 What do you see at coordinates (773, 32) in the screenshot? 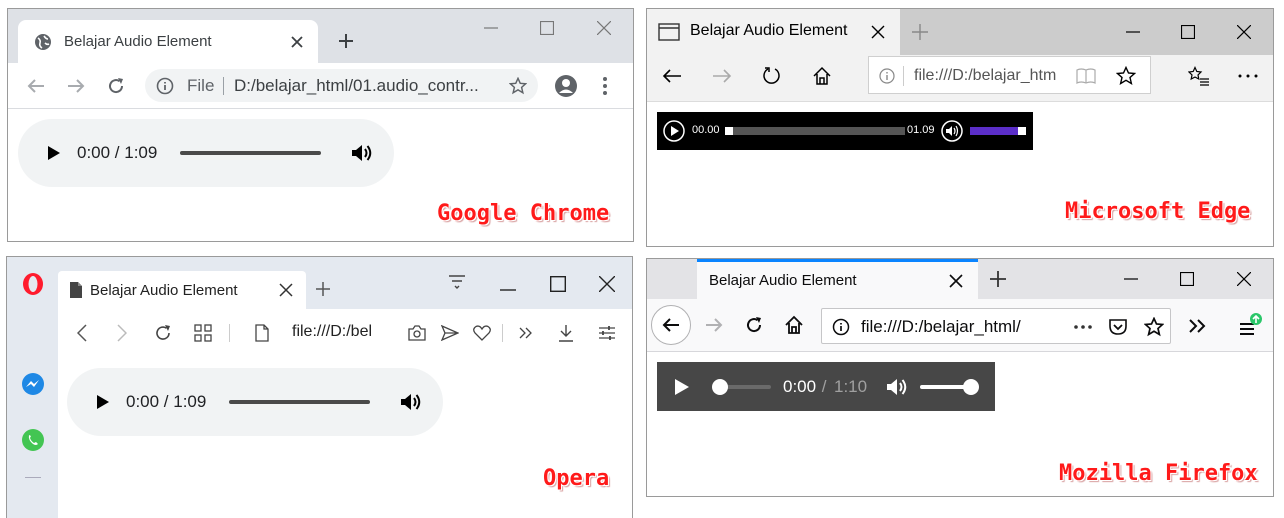
I see `edge-tab: Belajar Audio Element` at bounding box center [773, 32].